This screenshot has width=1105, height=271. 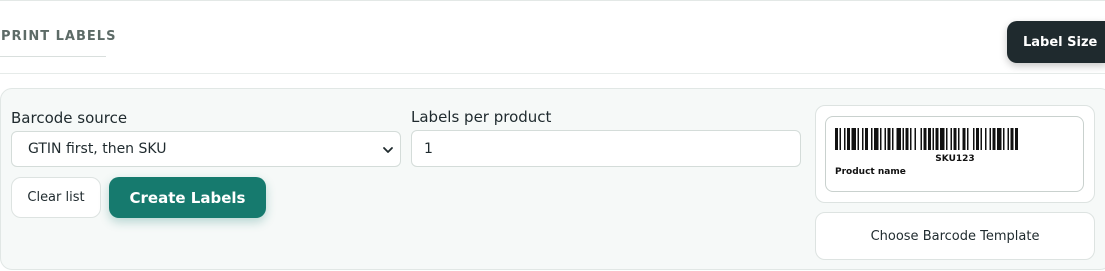 I want to click on barcode-source-label: Barcode source, so click(x=69, y=118).